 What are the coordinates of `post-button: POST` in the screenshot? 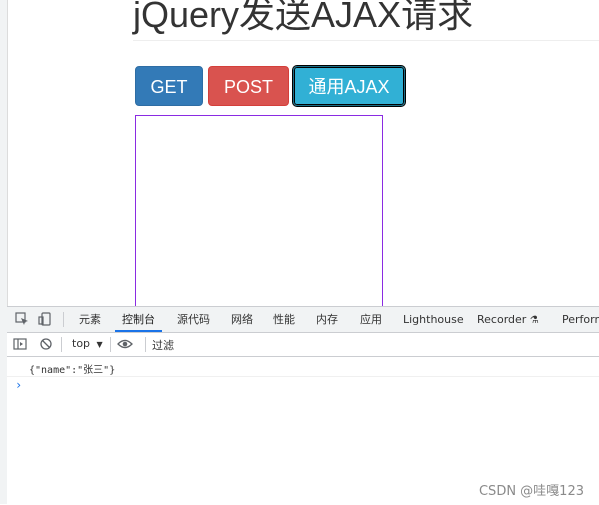 It's located at (248, 86).